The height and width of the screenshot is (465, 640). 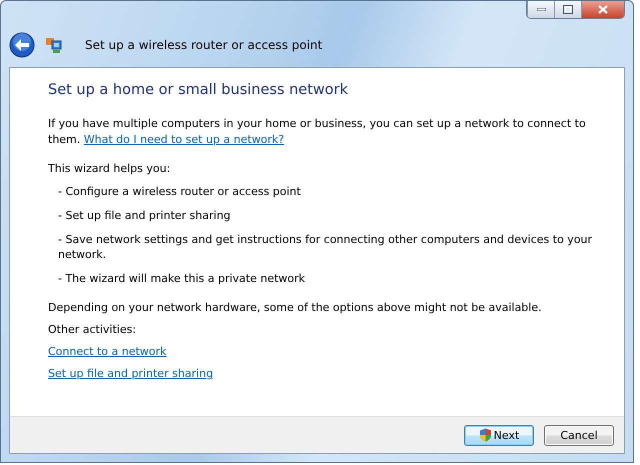 I want to click on minimize-button, so click(x=540, y=9).